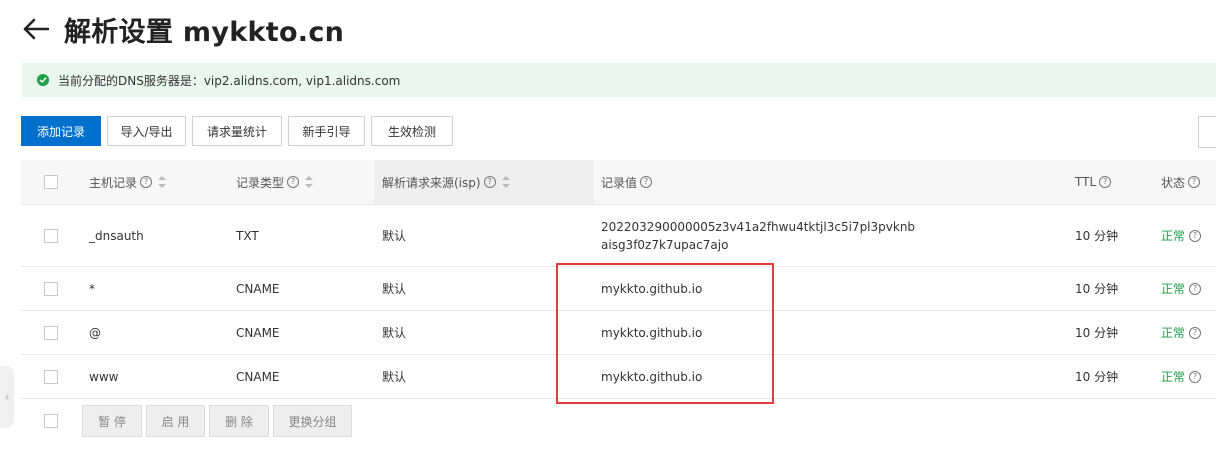  Describe the element at coordinates (113, 182) in the screenshot. I see `header-host-label: 主机记录` at that location.